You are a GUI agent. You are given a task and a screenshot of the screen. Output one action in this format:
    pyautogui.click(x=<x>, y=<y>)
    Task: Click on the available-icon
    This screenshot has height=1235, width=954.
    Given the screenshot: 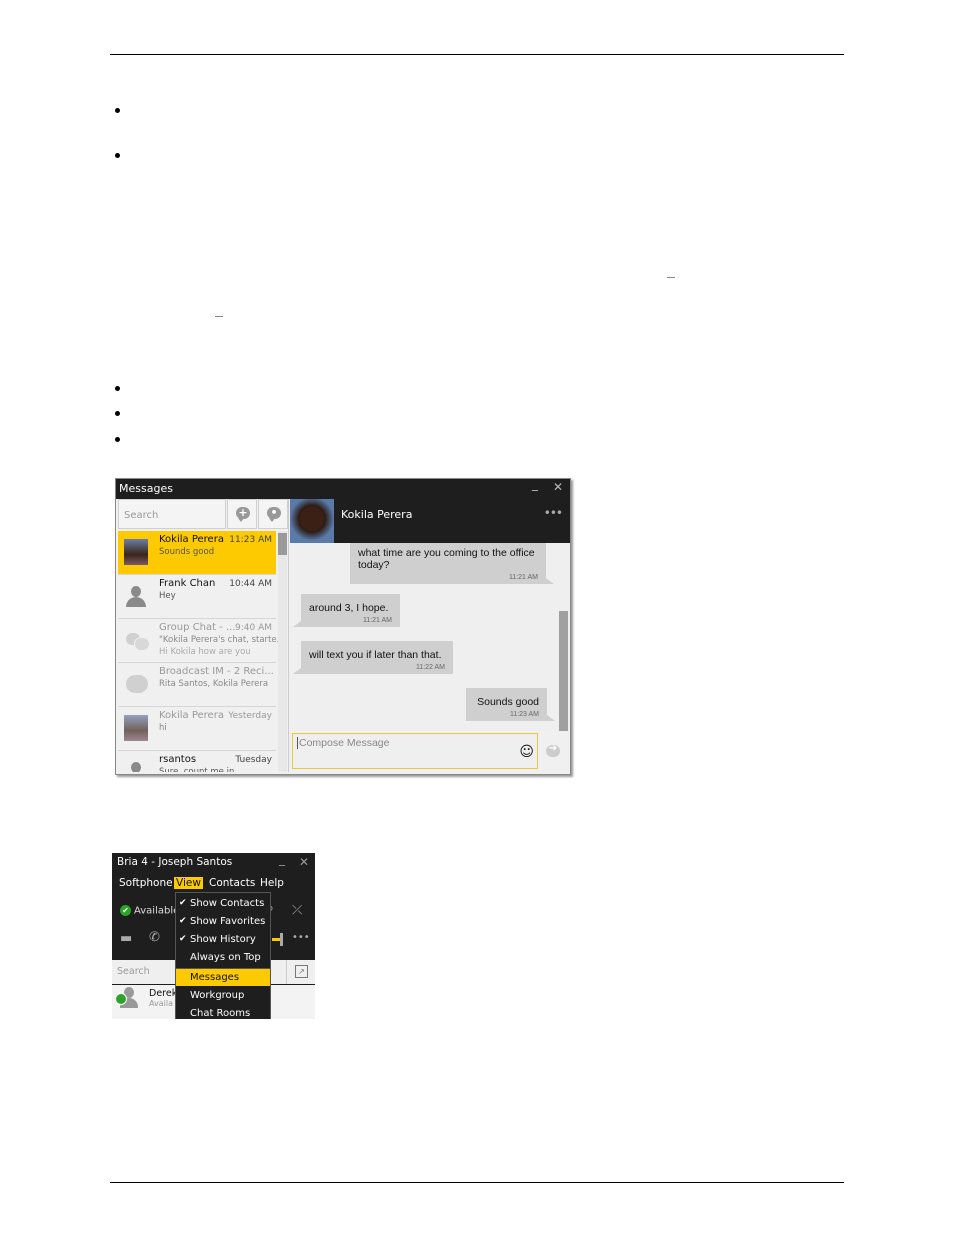 What is the action you would take?
    pyautogui.click(x=121, y=999)
    